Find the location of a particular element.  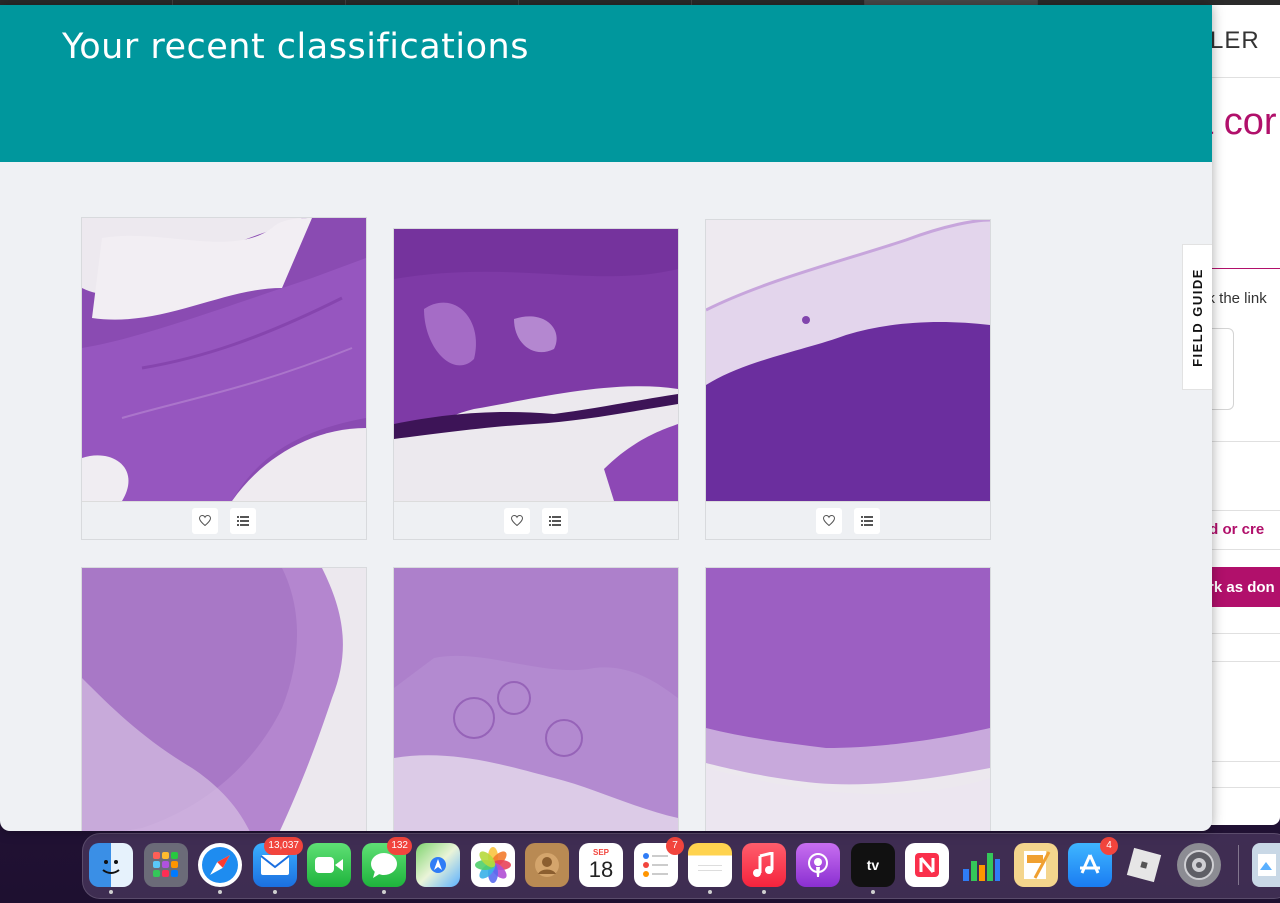

field-guide-label: FIELD GUIDE is located at coordinates (1197, 317).